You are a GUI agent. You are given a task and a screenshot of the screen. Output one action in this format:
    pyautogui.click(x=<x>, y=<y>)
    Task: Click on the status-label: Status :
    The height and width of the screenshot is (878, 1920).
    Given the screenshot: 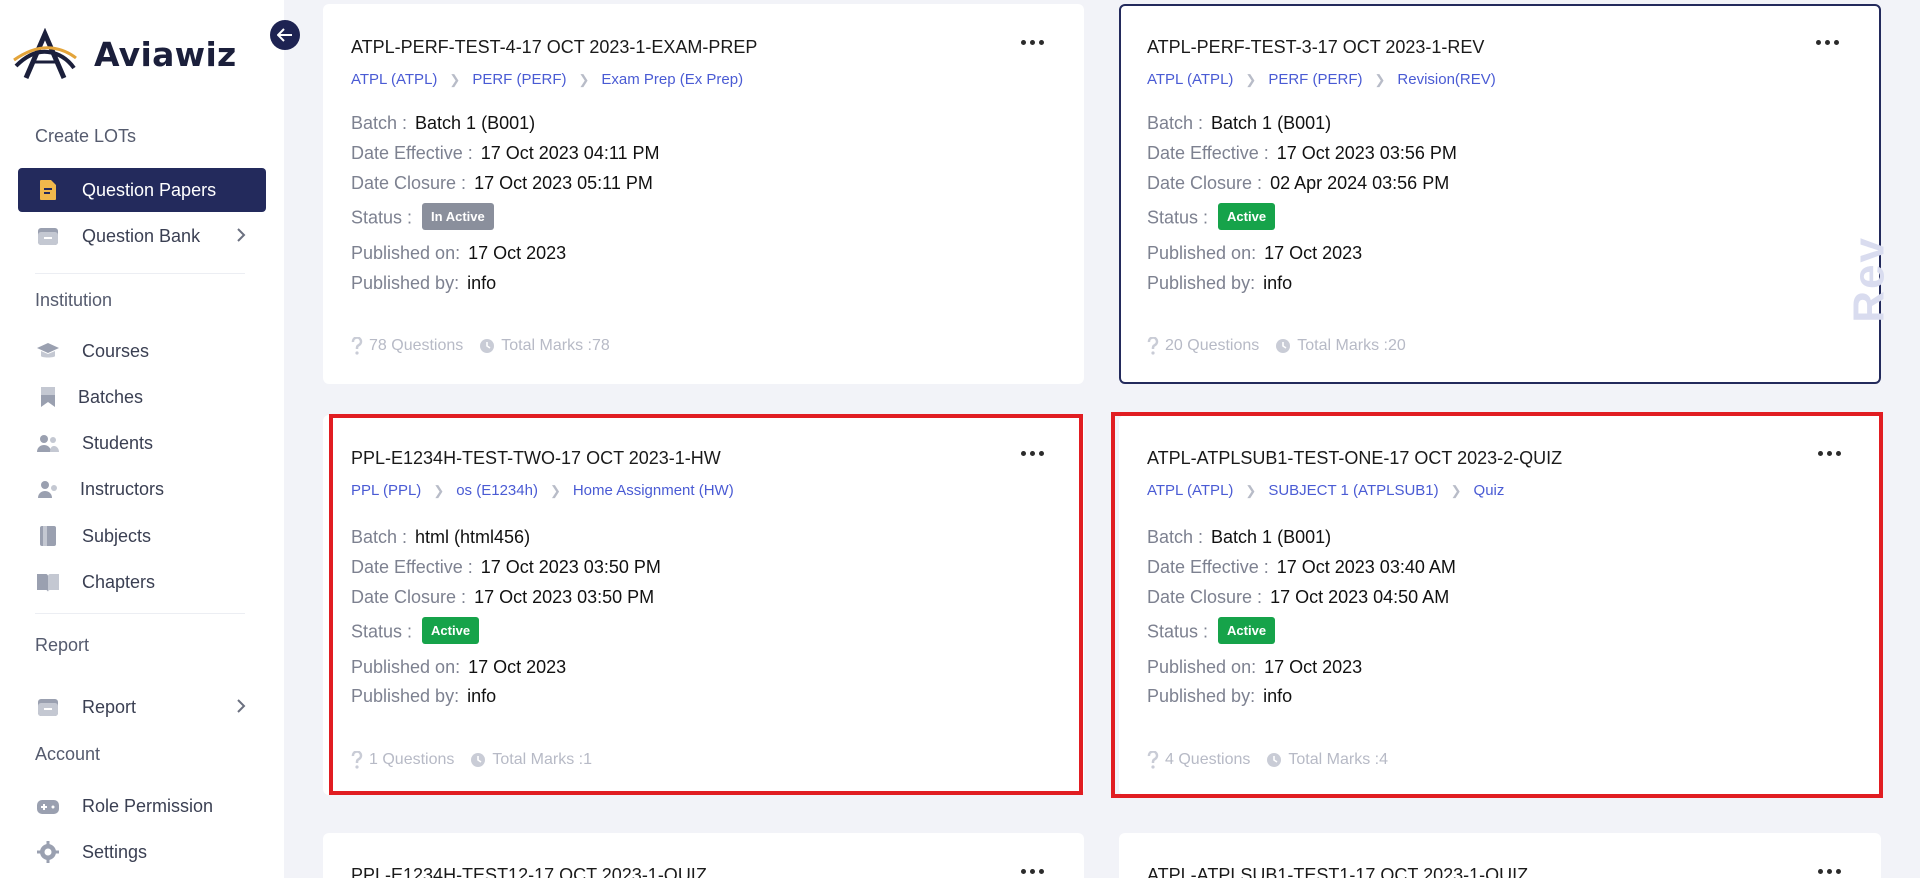 What is the action you would take?
    pyautogui.click(x=382, y=217)
    